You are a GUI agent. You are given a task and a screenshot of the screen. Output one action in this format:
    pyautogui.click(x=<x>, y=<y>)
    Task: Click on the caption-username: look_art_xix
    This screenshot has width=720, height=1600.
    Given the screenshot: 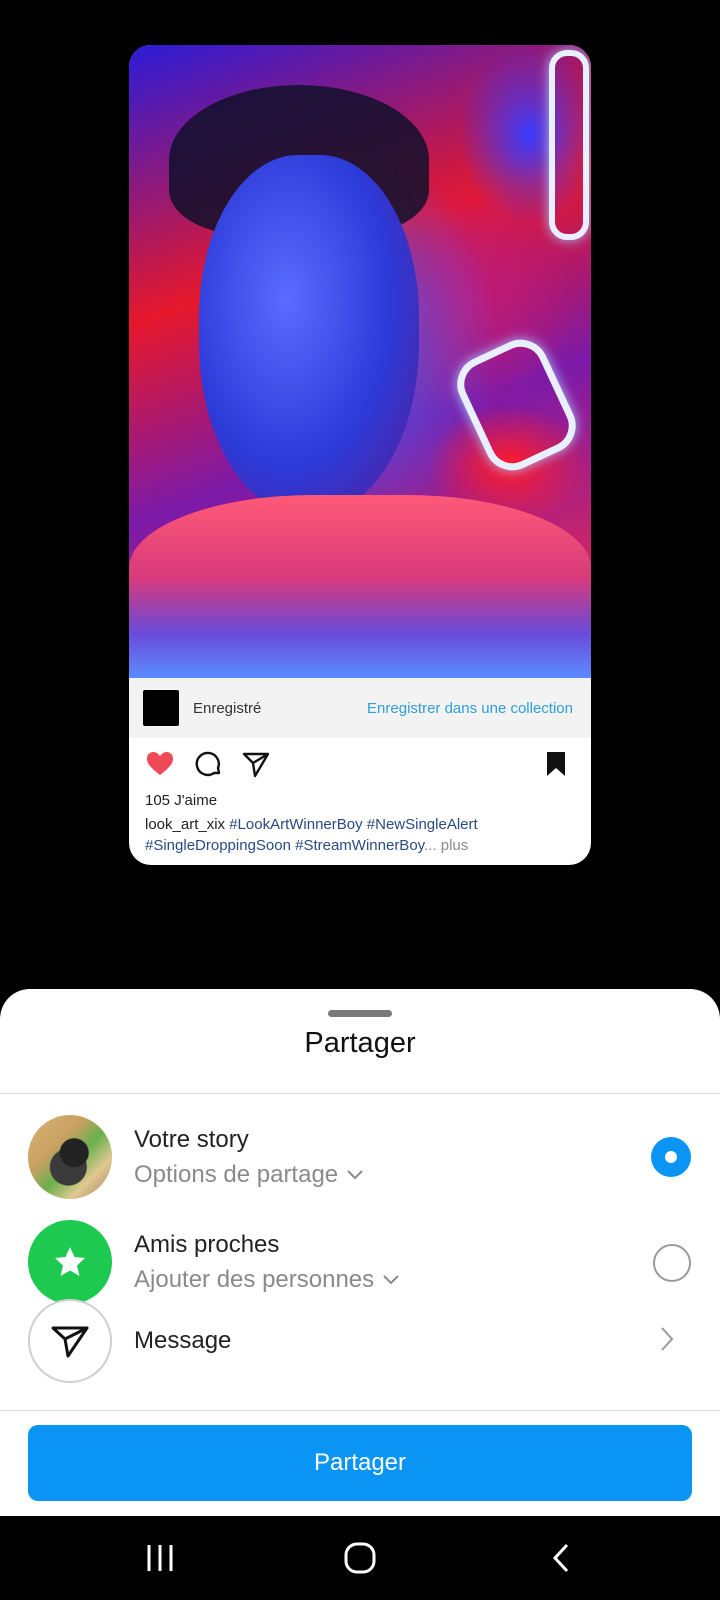 What is the action you would take?
    pyautogui.click(x=185, y=824)
    